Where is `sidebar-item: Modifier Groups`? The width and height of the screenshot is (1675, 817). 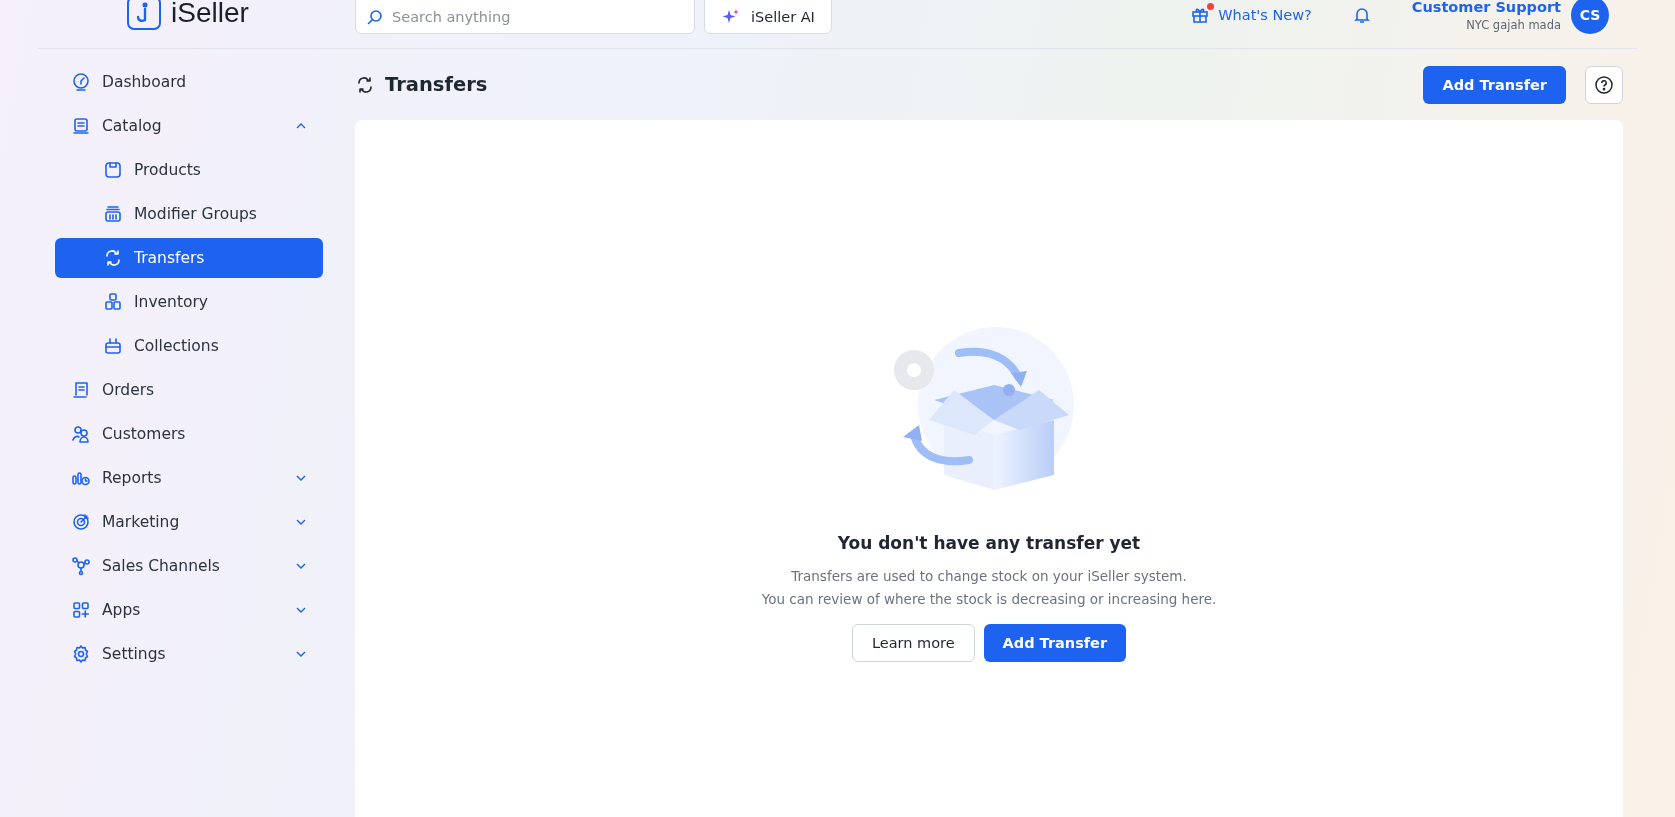 sidebar-item: Modifier Groups is located at coordinates (189, 214).